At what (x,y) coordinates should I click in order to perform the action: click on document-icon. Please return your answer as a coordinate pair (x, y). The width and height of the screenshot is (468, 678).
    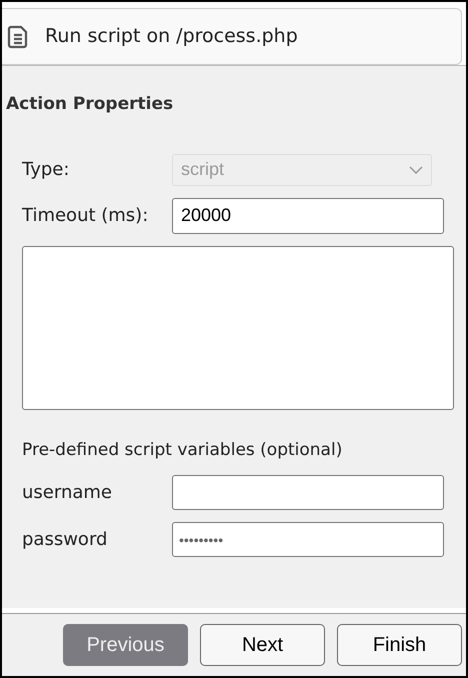
    Looking at the image, I should click on (18, 36).